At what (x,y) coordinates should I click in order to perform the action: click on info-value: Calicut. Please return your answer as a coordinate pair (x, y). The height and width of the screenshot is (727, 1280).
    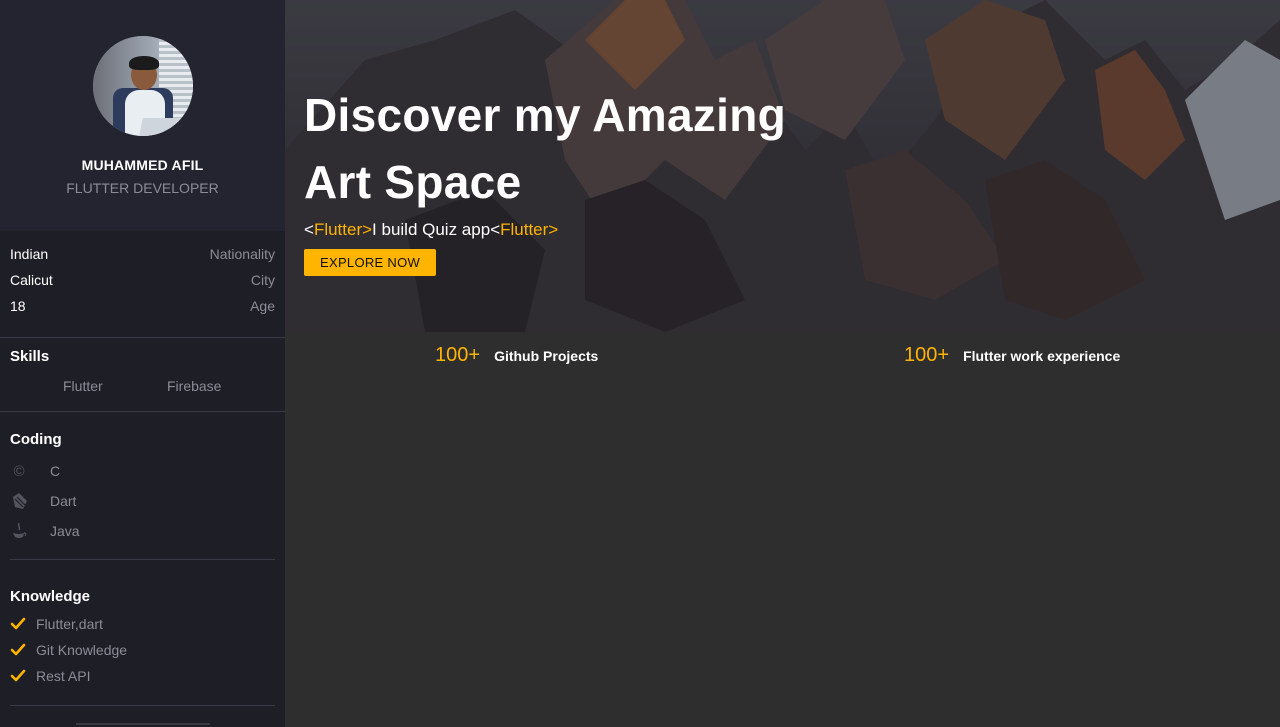
    Looking at the image, I should click on (31, 280).